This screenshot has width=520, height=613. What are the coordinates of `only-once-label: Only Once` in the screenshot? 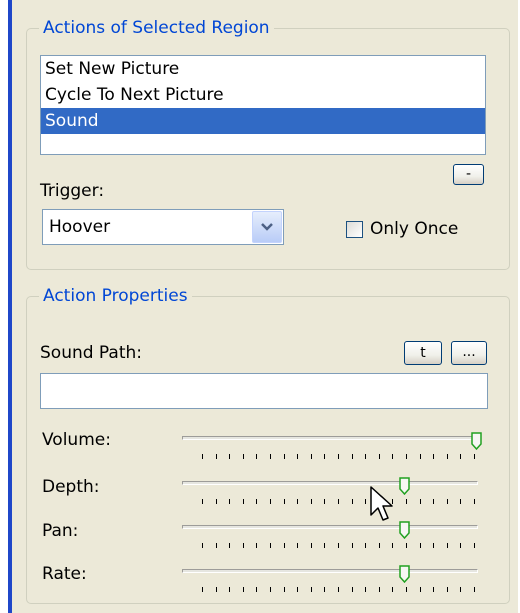 It's located at (414, 229).